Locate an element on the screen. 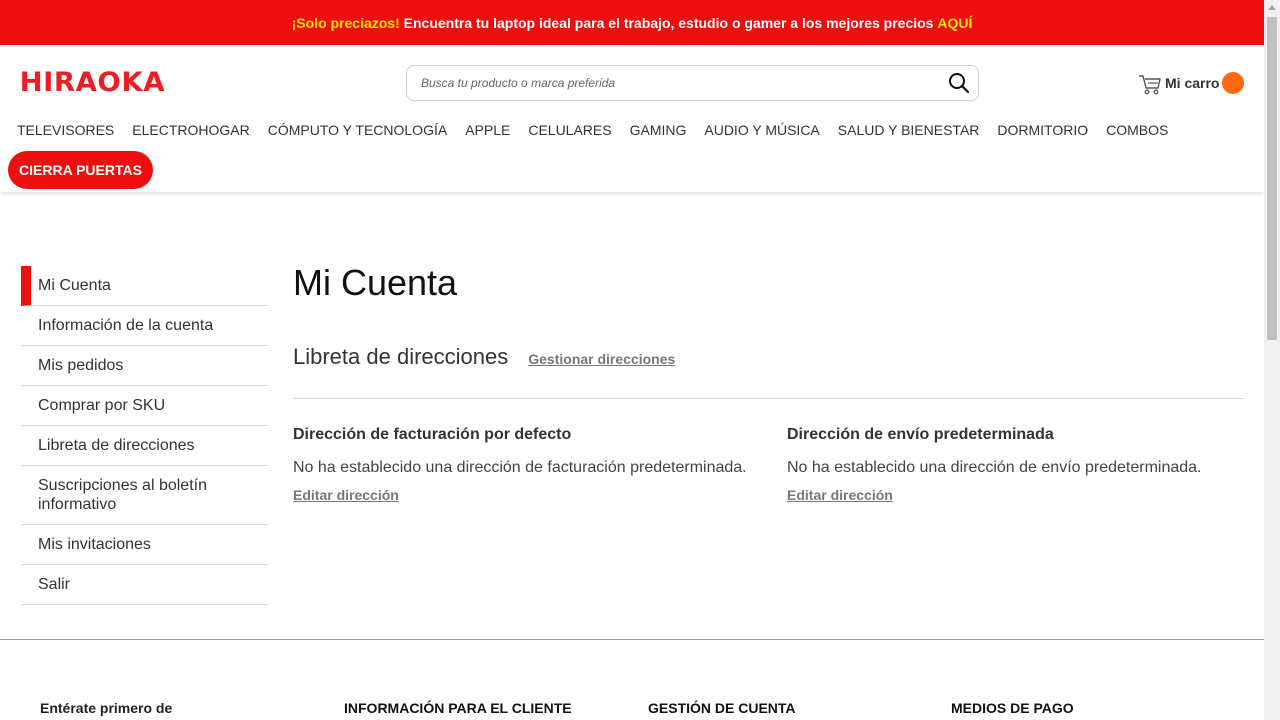 This screenshot has width=1280, height=720. address-book-title: Libreta de direcciones is located at coordinates (401, 356).